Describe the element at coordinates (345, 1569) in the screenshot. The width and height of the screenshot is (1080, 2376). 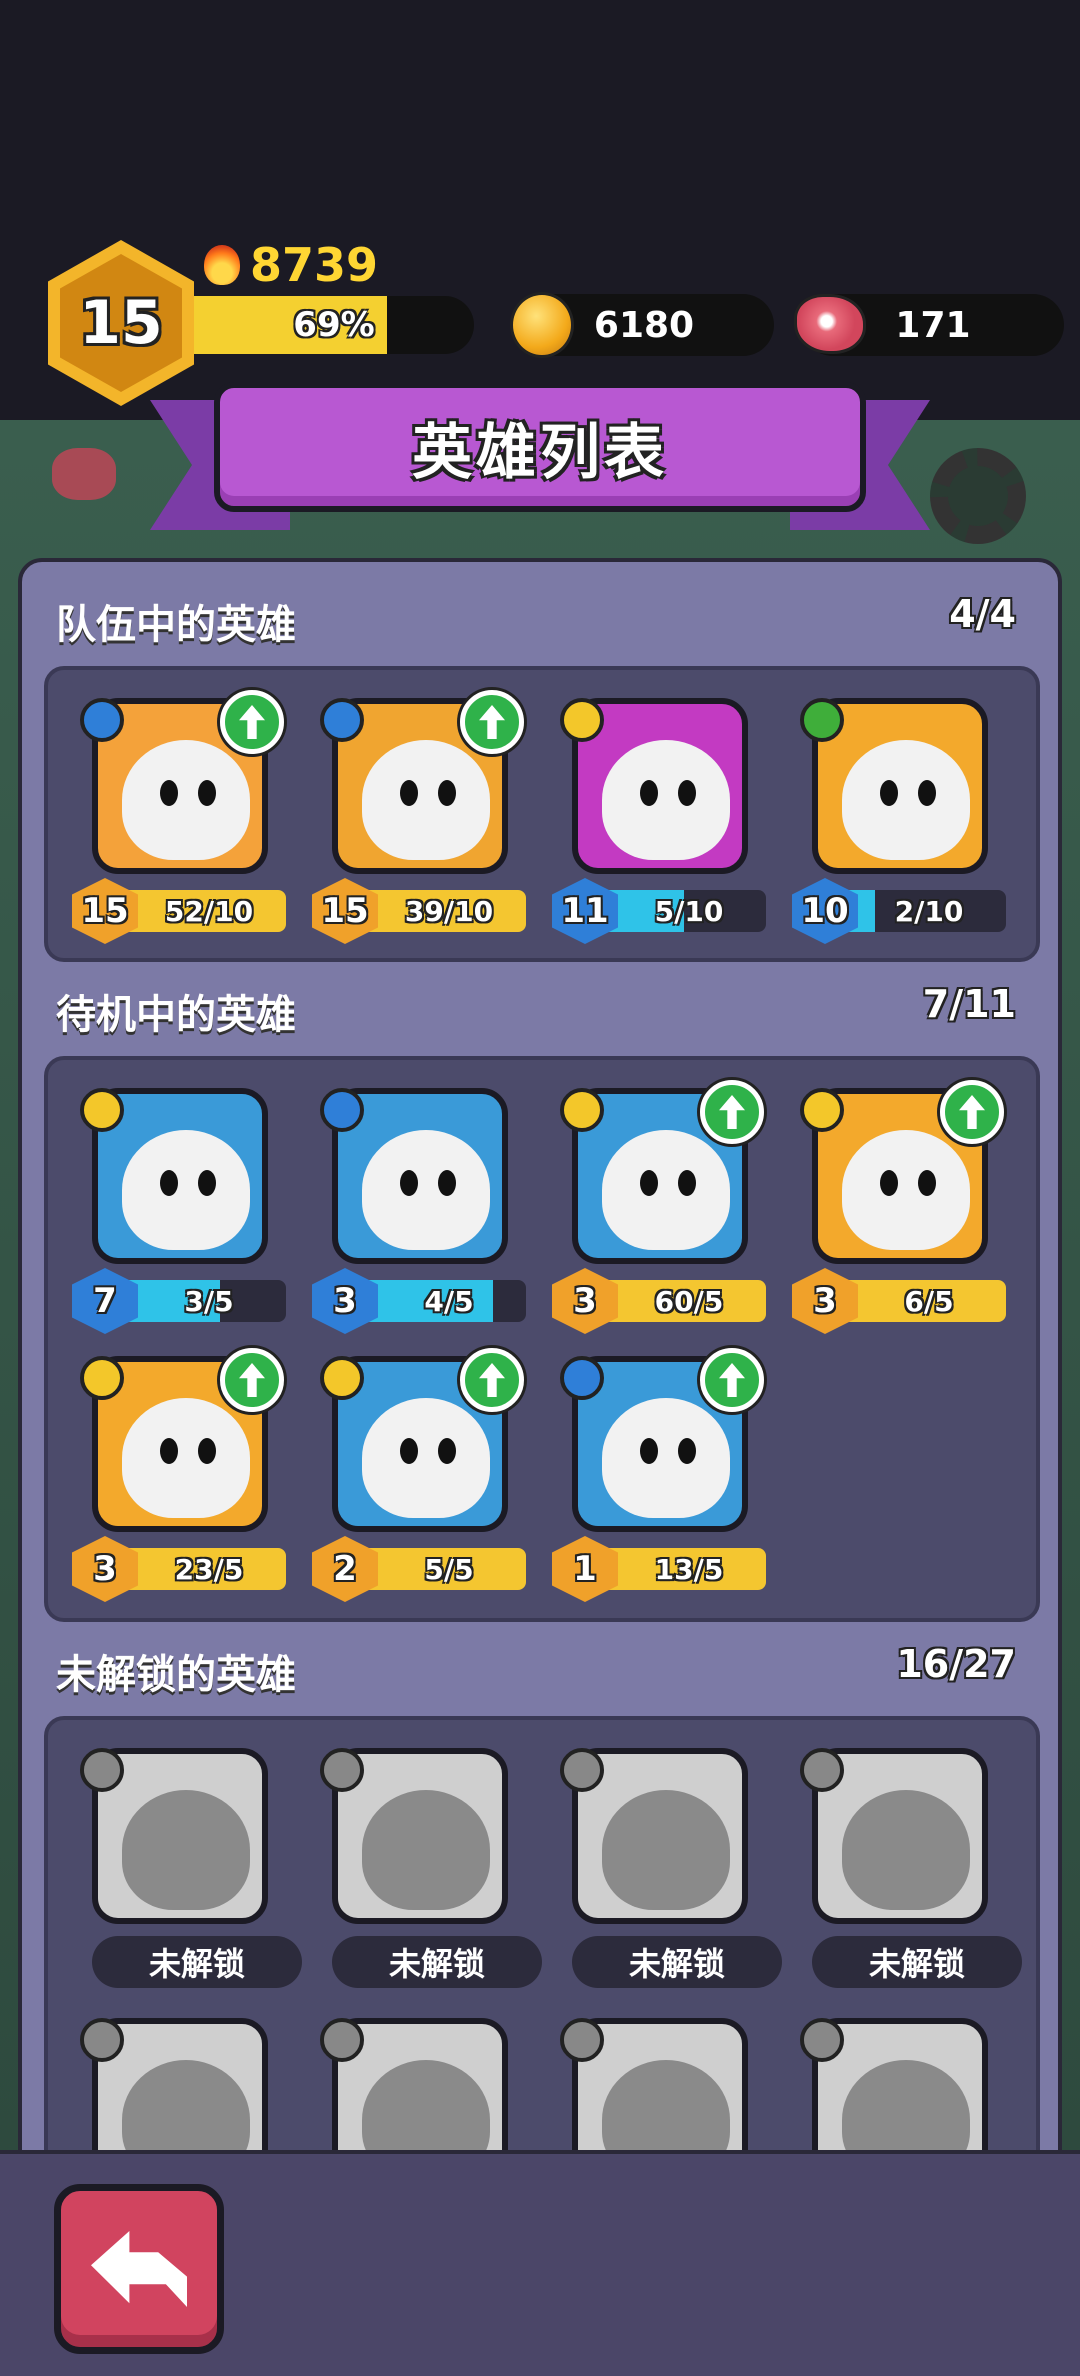
I see `hero-level-badge: 2` at that location.